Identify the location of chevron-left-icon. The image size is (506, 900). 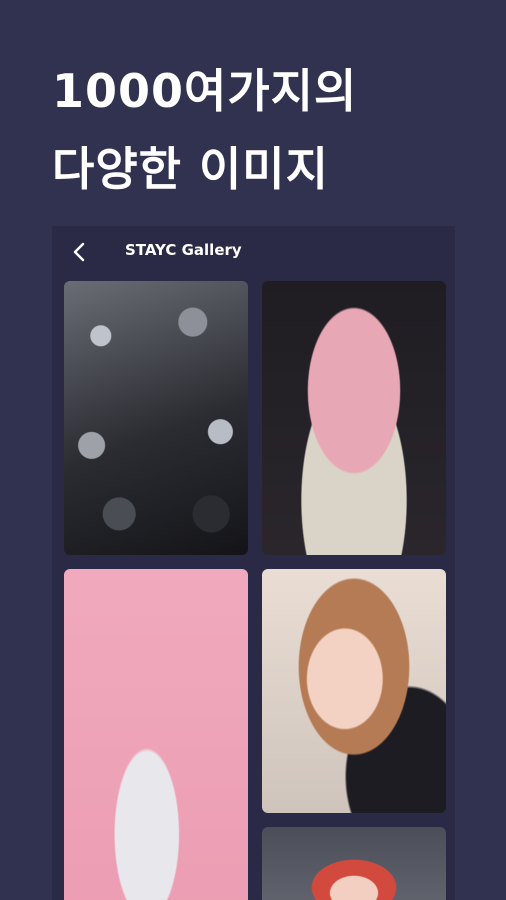
(79, 252).